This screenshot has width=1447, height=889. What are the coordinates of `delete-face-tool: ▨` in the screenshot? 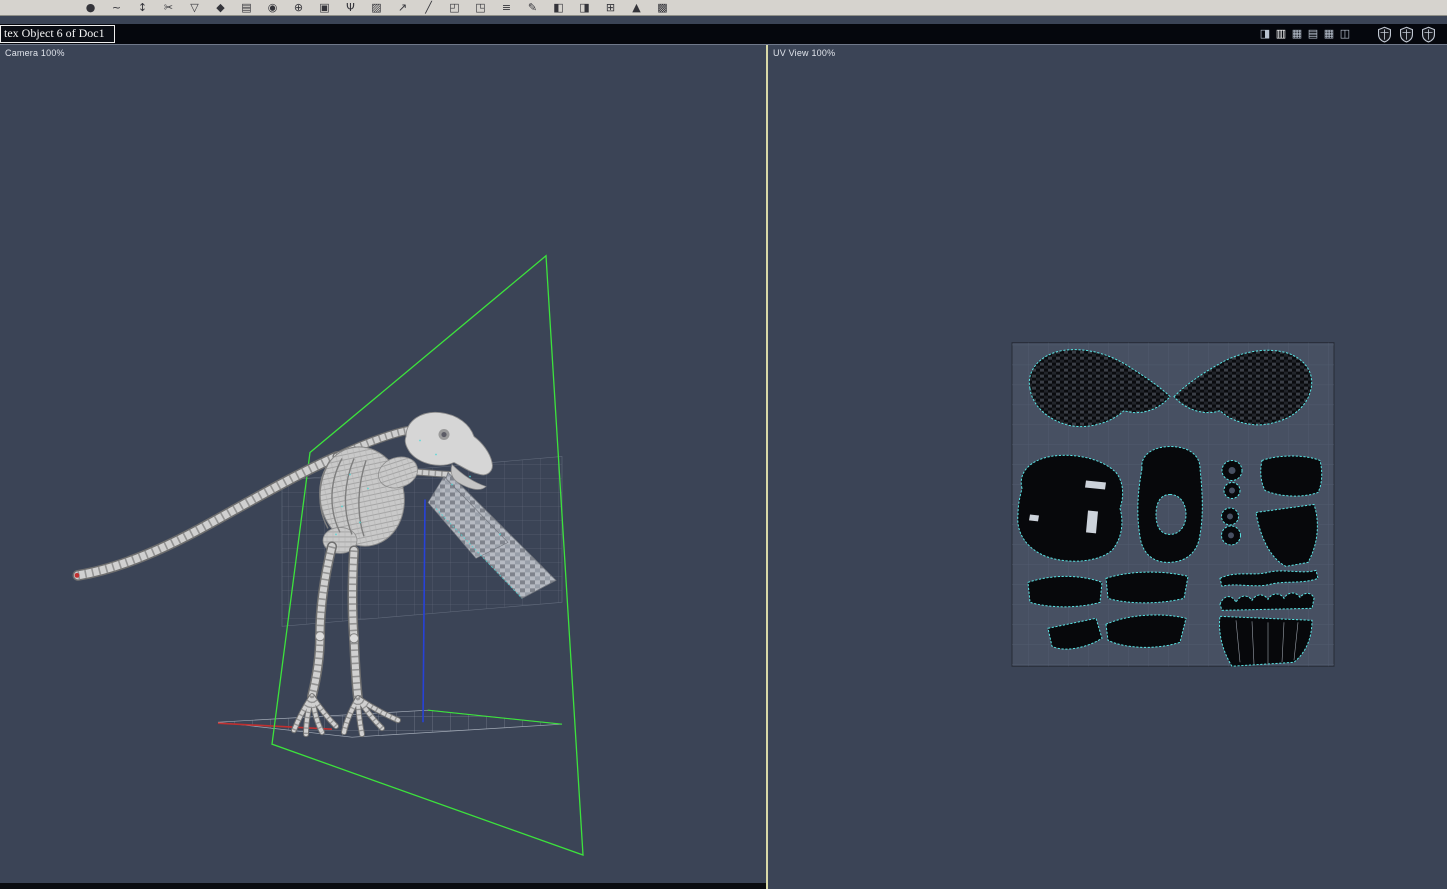 It's located at (376, 7).